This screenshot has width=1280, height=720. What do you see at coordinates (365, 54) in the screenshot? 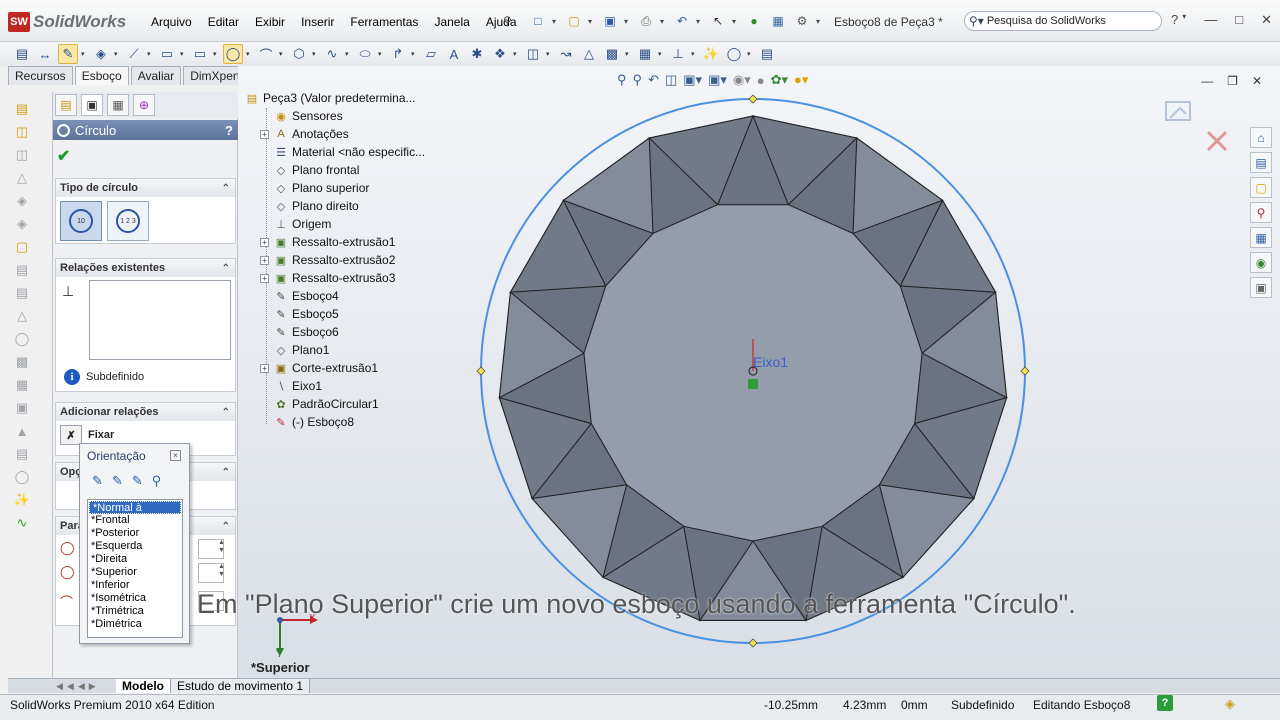
I see `ellipse-icon: ⬭` at bounding box center [365, 54].